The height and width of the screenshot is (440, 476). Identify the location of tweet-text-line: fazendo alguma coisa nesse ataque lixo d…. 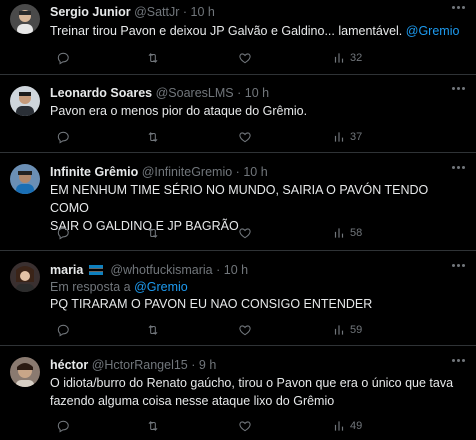
(192, 401).